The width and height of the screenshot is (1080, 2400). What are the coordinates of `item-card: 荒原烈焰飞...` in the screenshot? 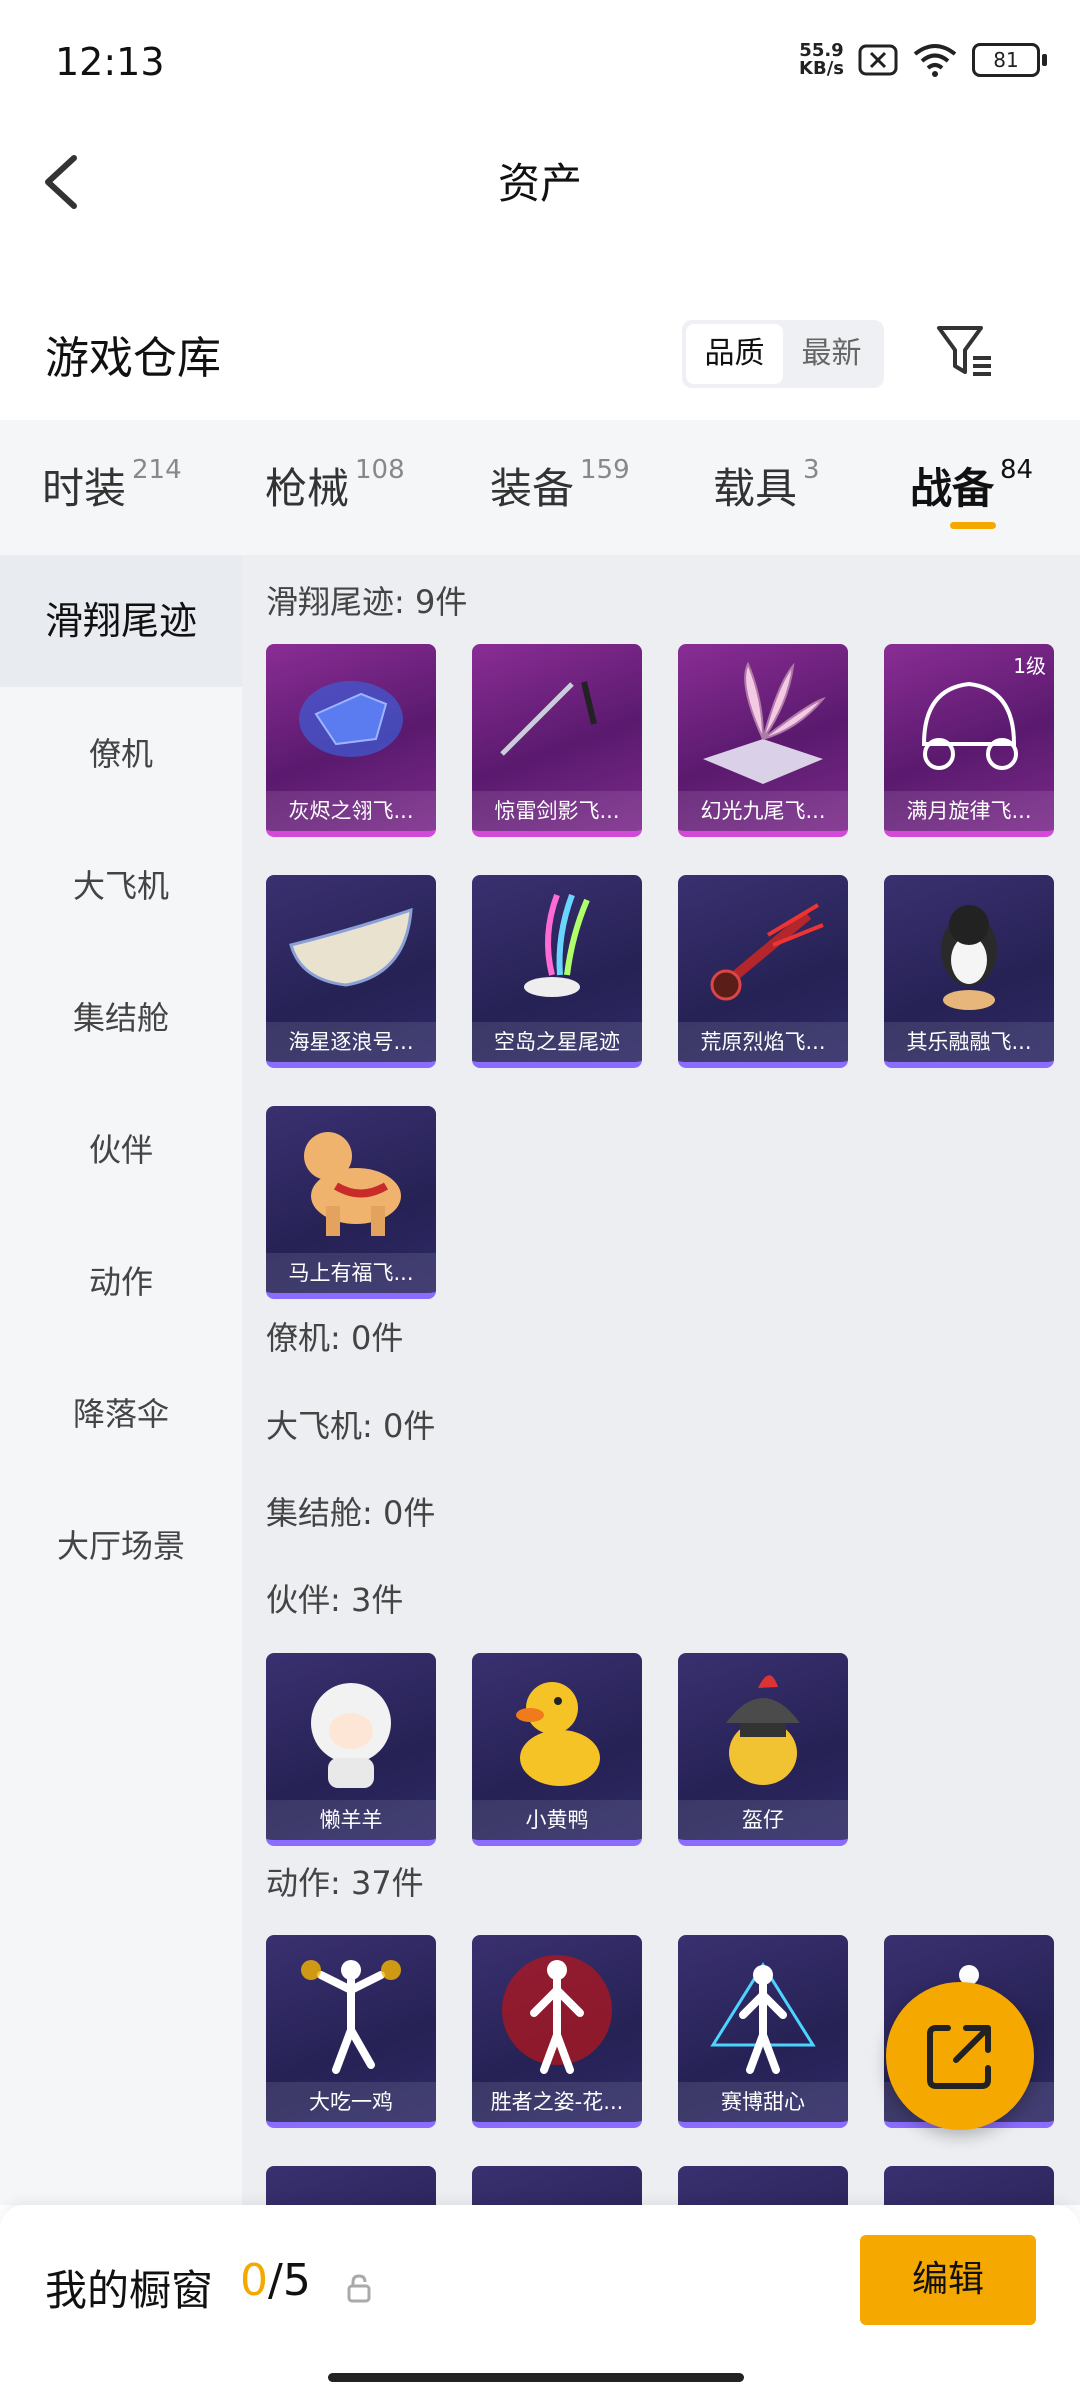 It's located at (763, 971).